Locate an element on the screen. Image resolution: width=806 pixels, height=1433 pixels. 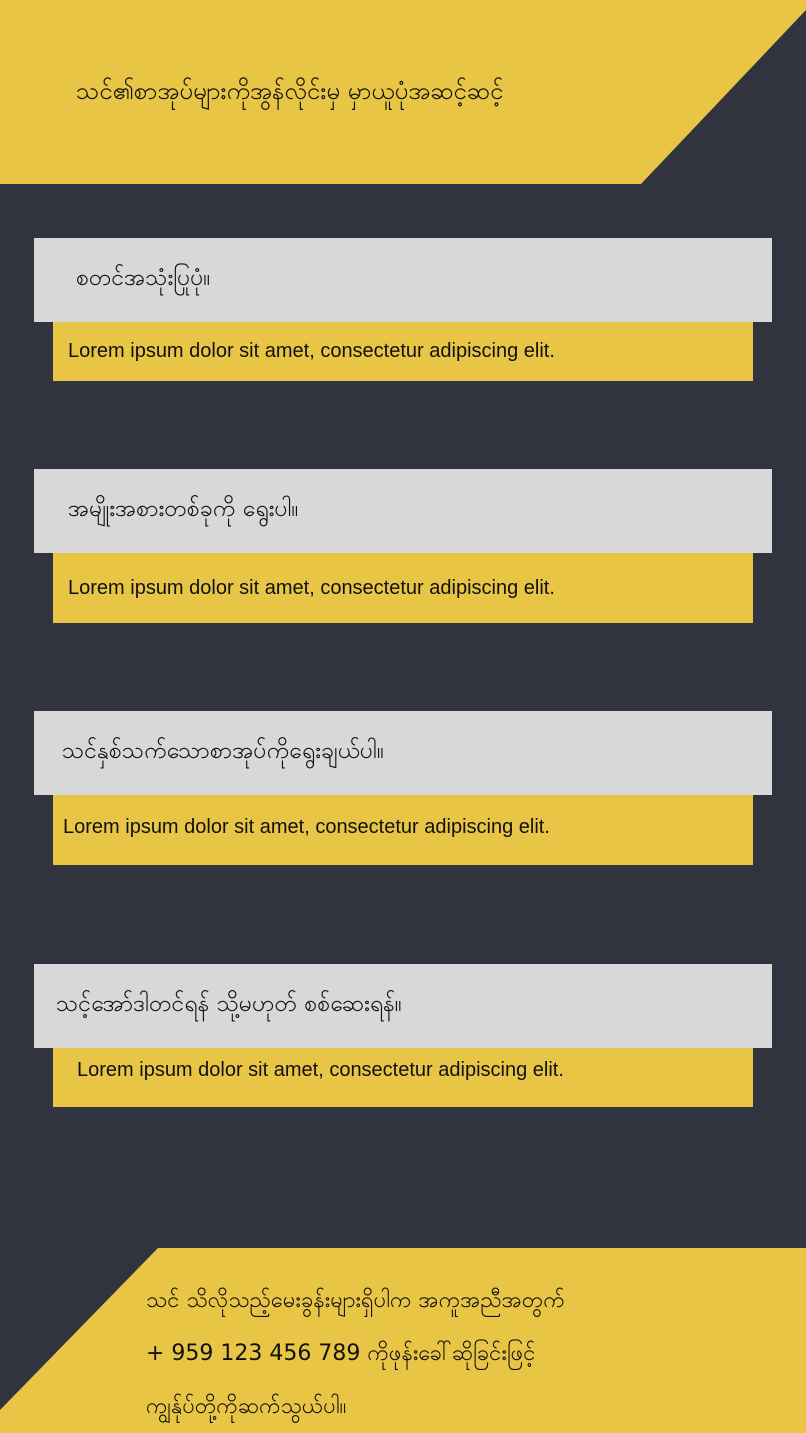
step-1-title: စတင်အသုံးပြုပုံ။ is located at coordinates (143, 278).